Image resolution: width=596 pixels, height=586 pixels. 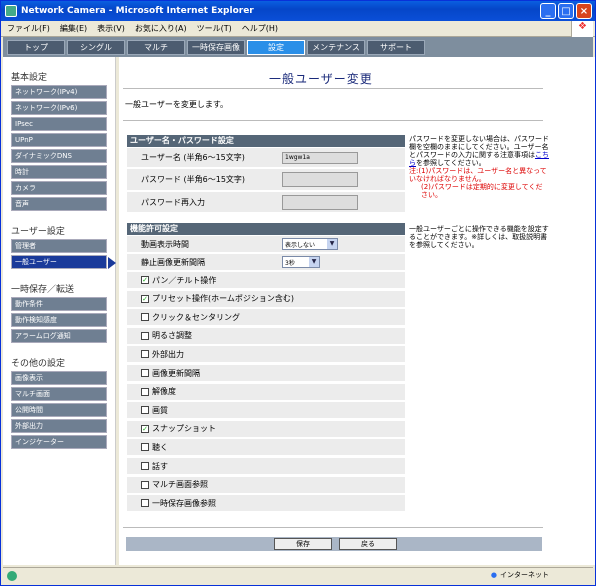 I want to click on sidebar-item-indicator: インジケーター, so click(x=59, y=442).